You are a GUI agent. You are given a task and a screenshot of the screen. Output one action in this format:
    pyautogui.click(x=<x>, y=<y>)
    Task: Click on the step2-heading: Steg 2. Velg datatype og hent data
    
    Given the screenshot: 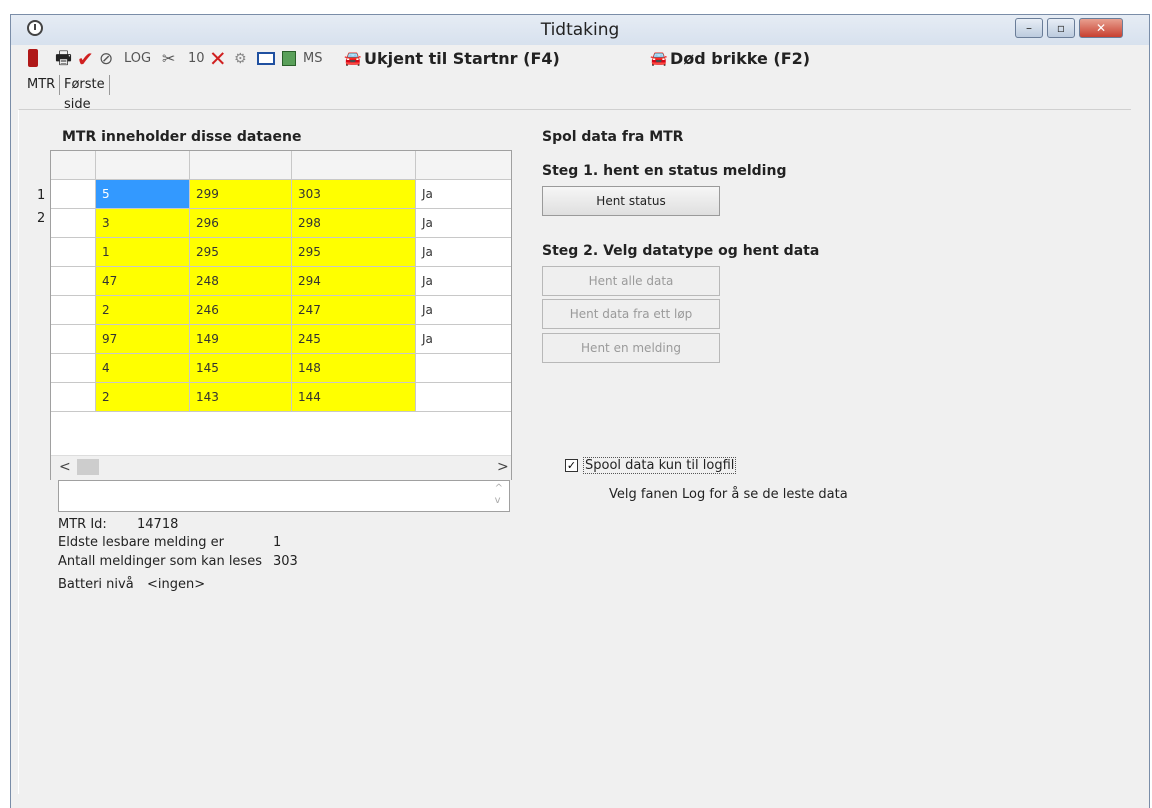 What is the action you would take?
    pyautogui.click(x=681, y=251)
    